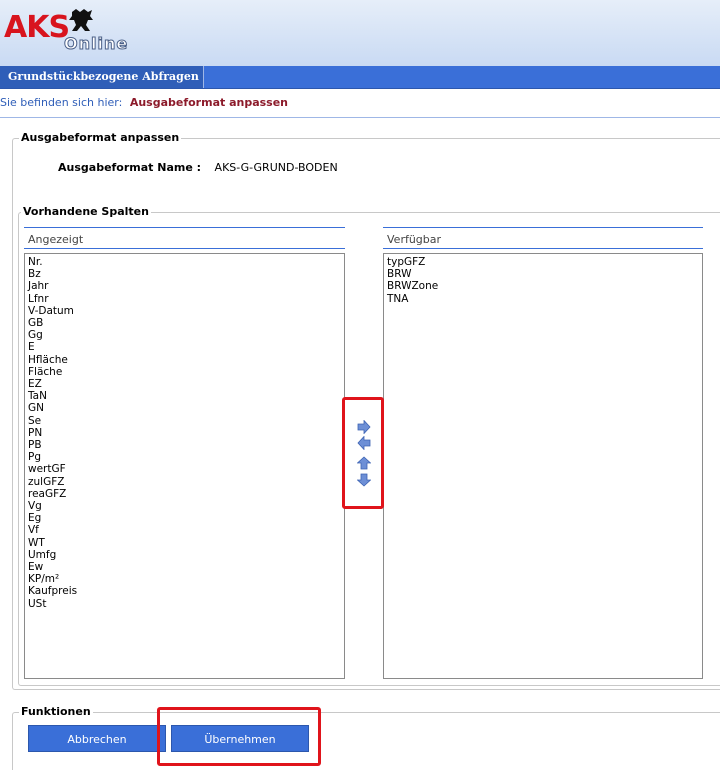  What do you see at coordinates (543, 299) in the screenshot?
I see `available-column-item: TNA` at bounding box center [543, 299].